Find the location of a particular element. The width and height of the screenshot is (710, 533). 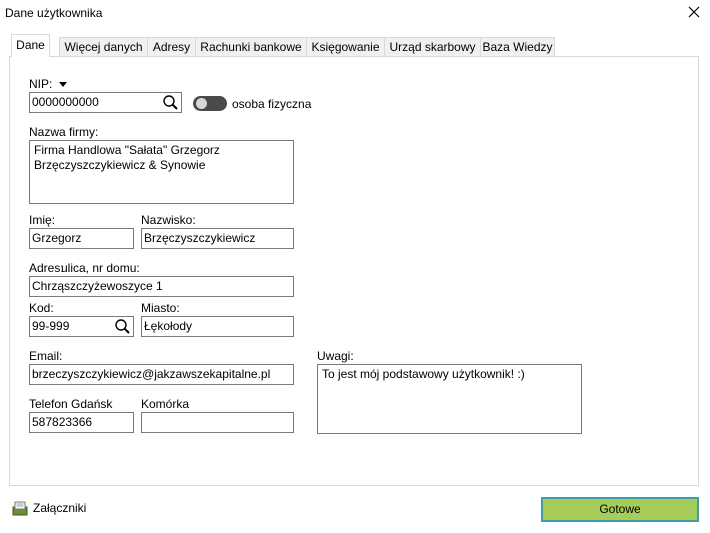

close-icon is located at coordinates (694, 12).